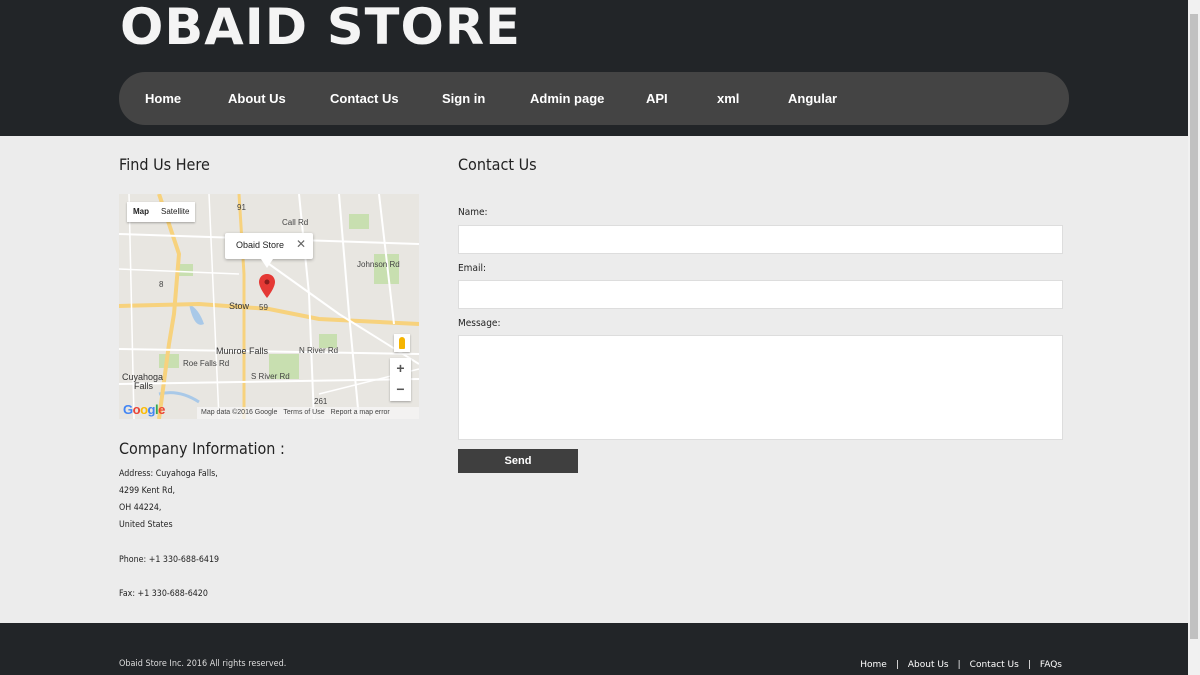  I want to click on name-input, so click(760, 239).